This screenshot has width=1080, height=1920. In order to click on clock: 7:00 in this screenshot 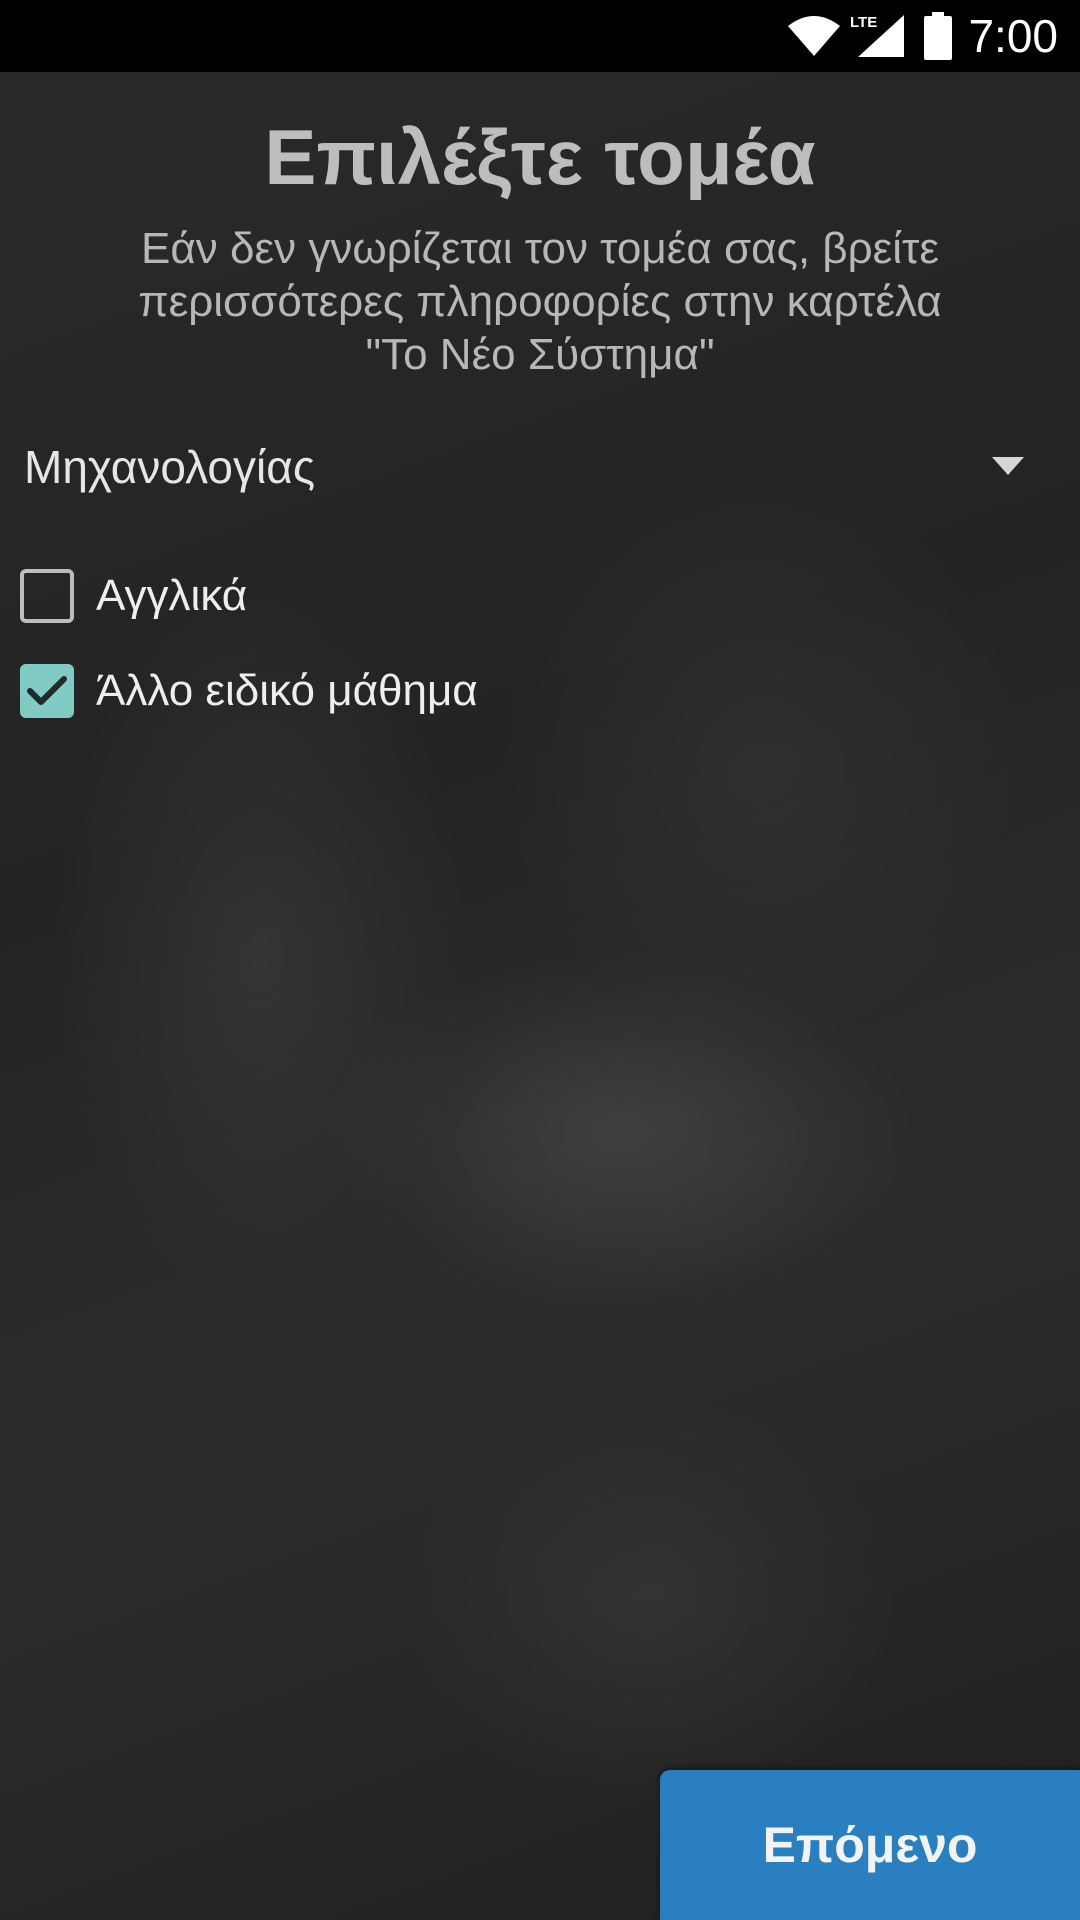, I will do `click(1013, 36)`.